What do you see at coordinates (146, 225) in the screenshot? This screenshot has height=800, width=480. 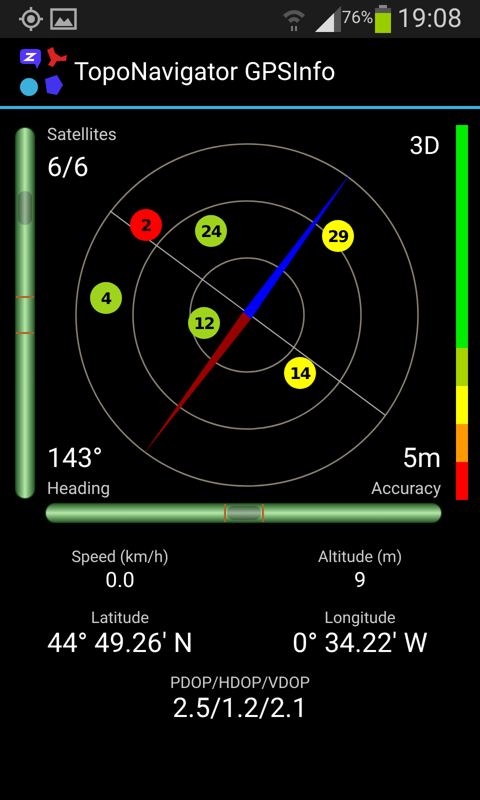 I see `satellite-marker: 2` at bounding box center [146, 225].